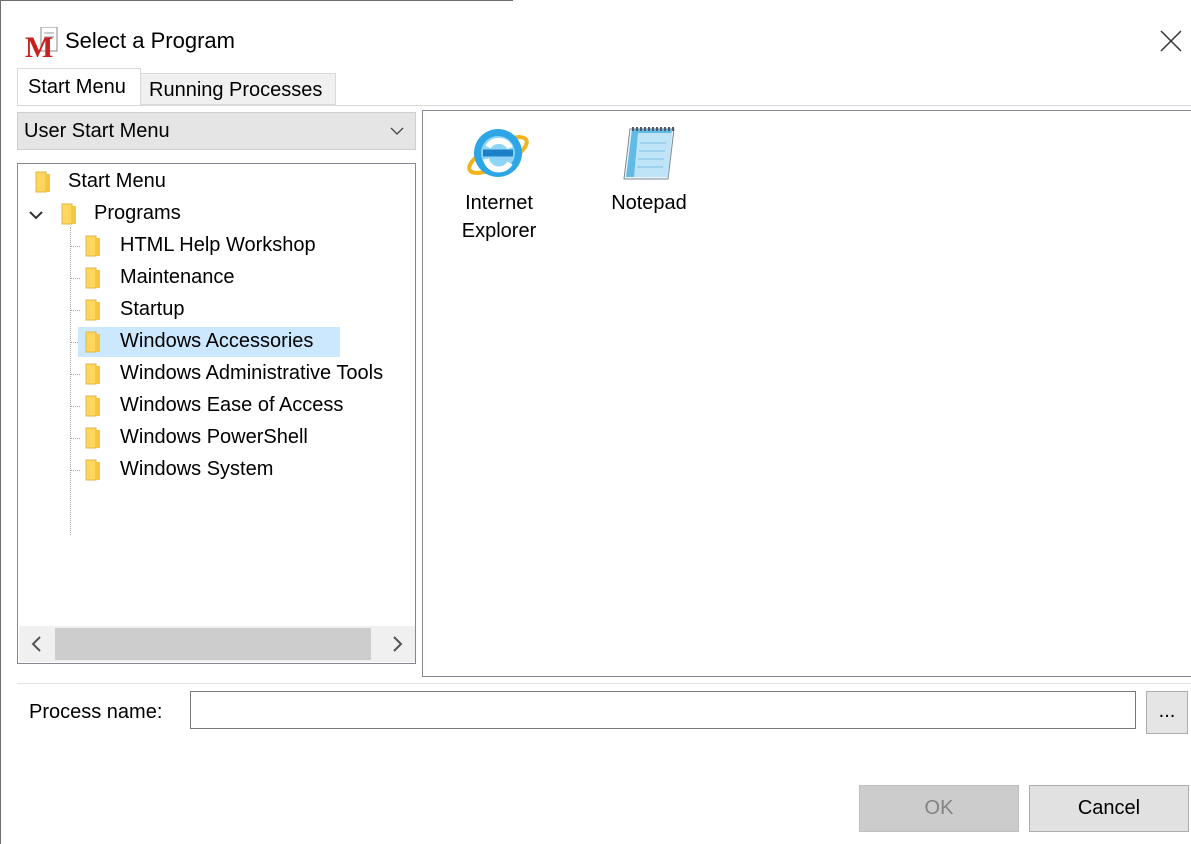 This screenshot has width=1191, height=844. I want to click on program-item-internet-explorer: Internet Explorer, so click(499, 180).